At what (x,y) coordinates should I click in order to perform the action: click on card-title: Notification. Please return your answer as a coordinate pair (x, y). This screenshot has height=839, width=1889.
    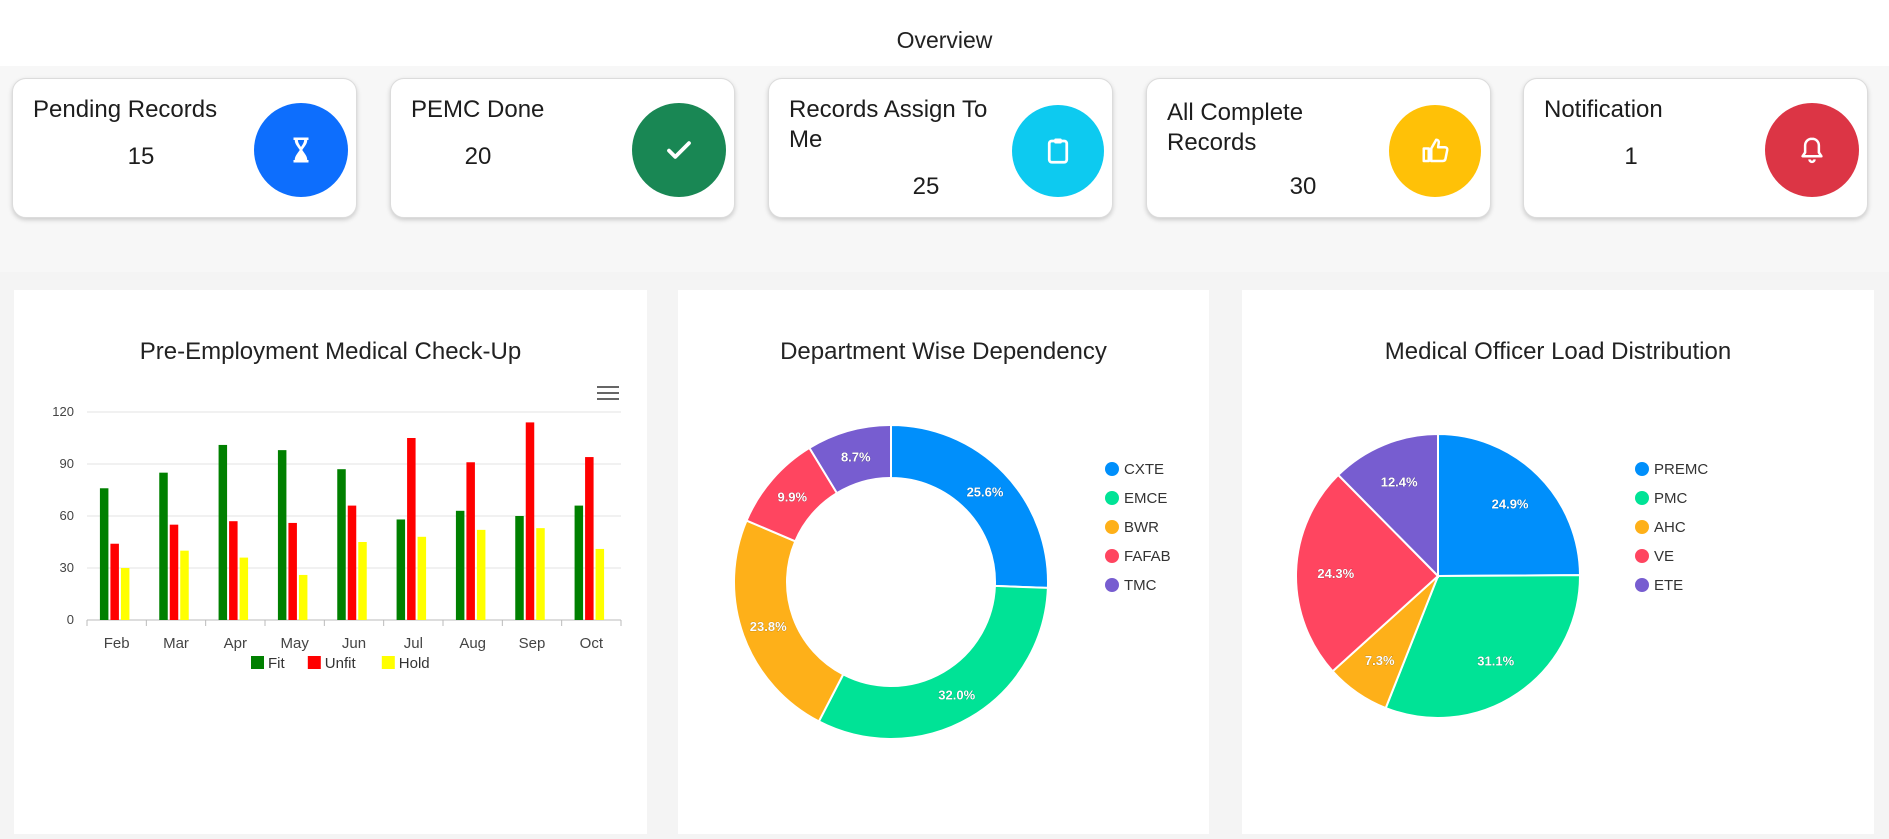
    Looking at the image, I should click on (1603, 109).